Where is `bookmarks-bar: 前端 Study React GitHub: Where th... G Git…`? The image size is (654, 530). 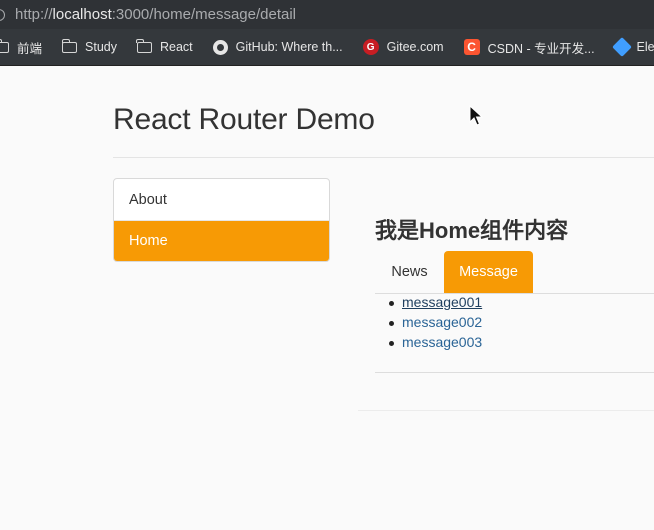
bookmarks-bar: 前端 Study React GitHub: Where th... G Git… is located at coordinates (327, 47).